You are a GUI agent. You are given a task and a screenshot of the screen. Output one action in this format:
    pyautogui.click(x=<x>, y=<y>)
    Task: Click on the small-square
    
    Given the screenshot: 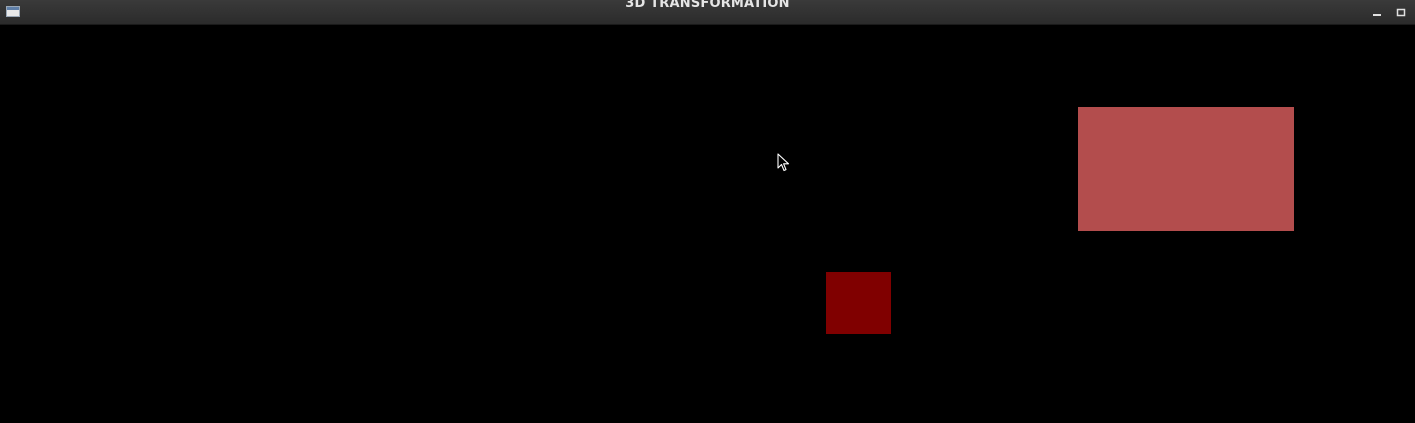 What is the action you would take?
    pyautogui.click(x=858, y=303)
    